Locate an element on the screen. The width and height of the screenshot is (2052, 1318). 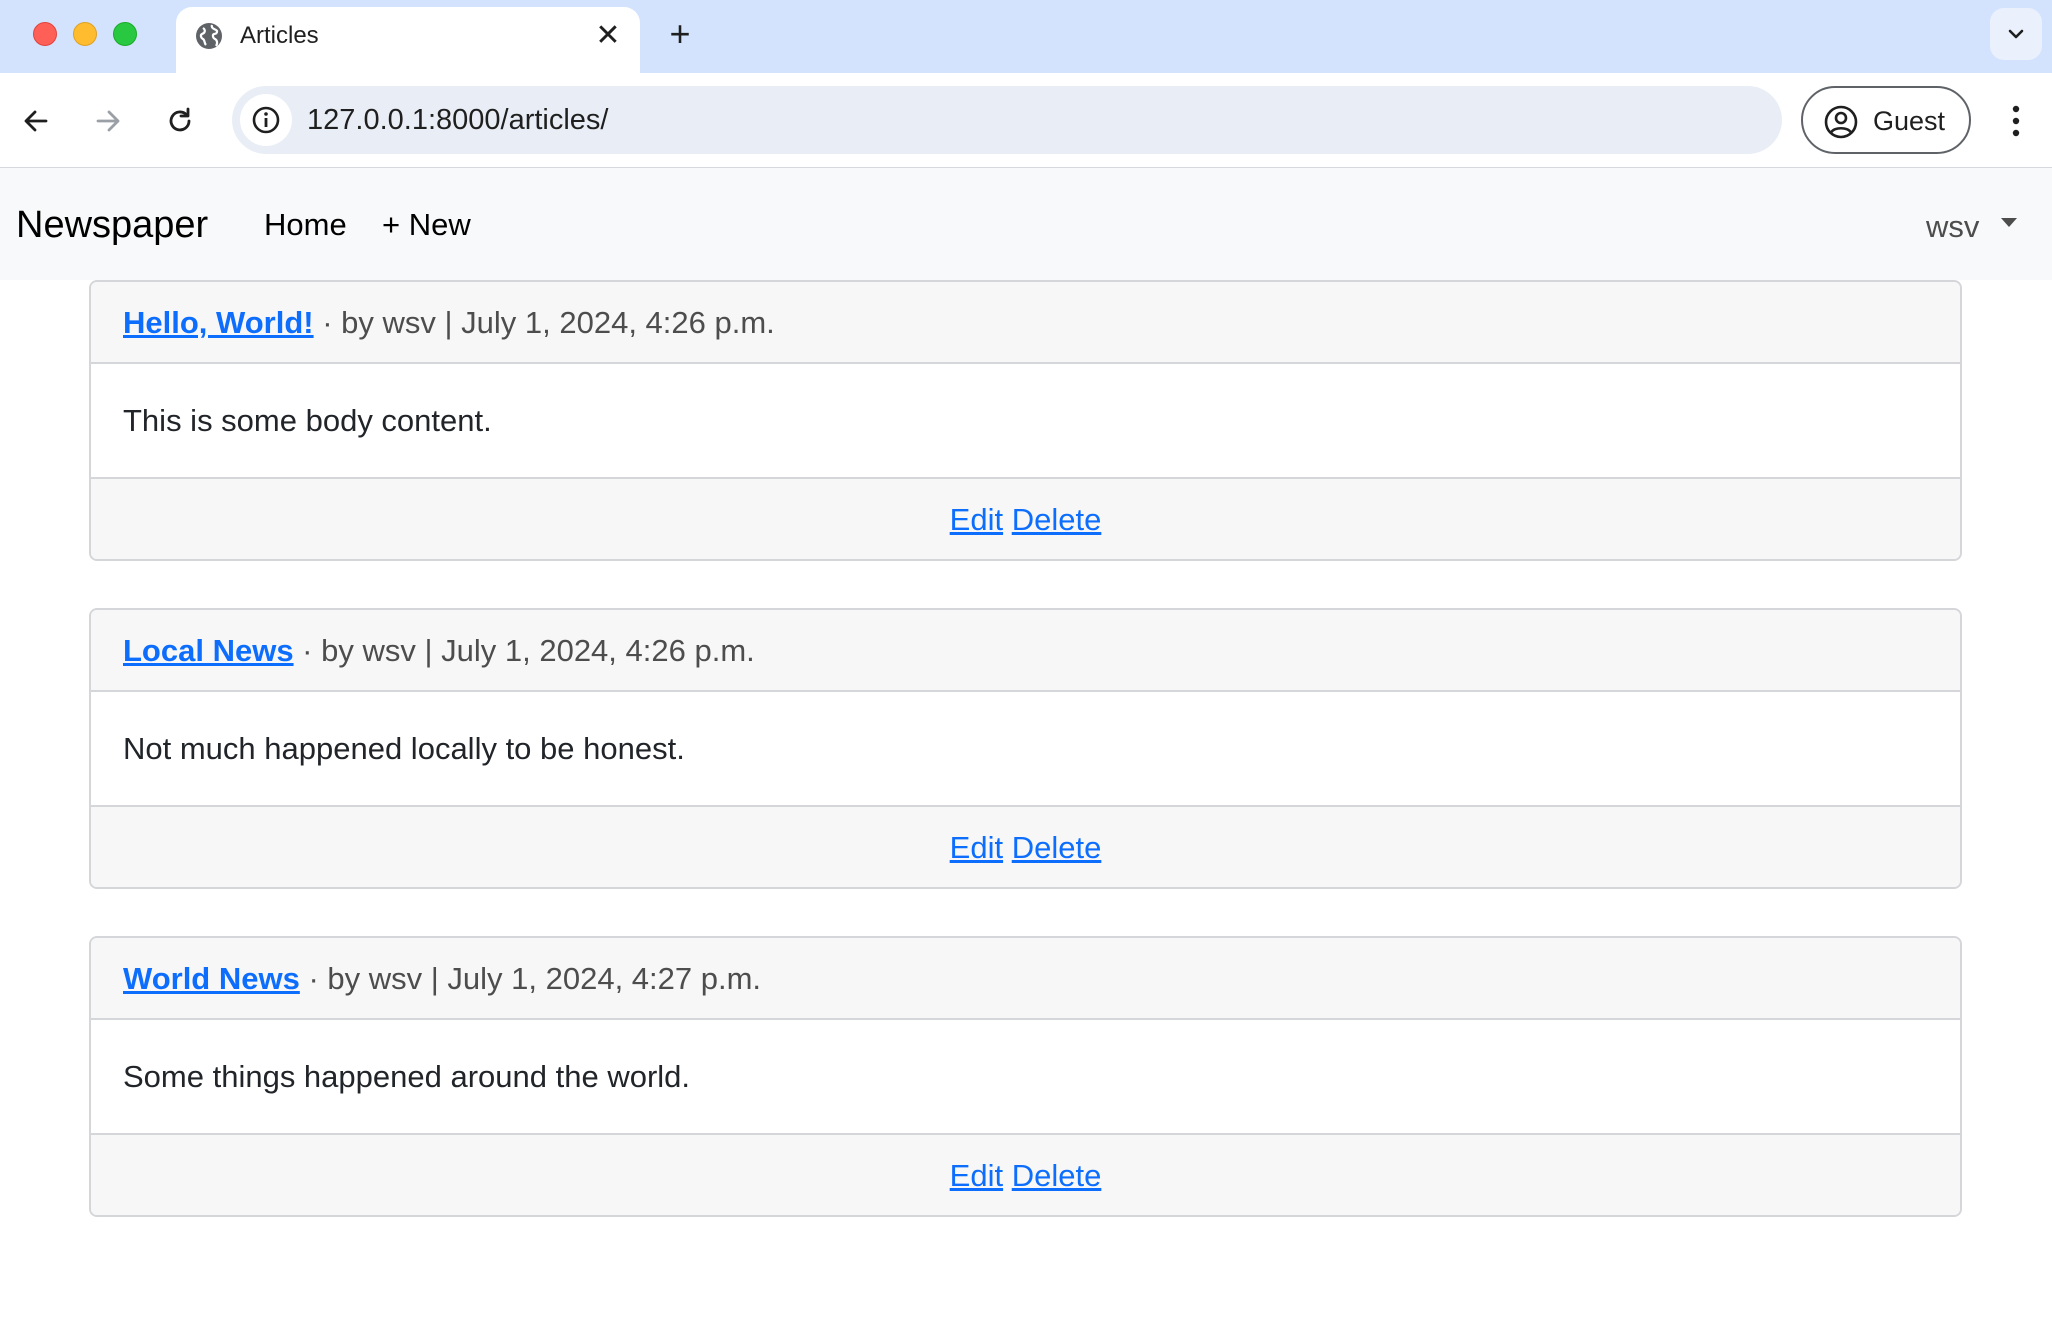
arrow-right-icon is located at coordinates (108, 121).